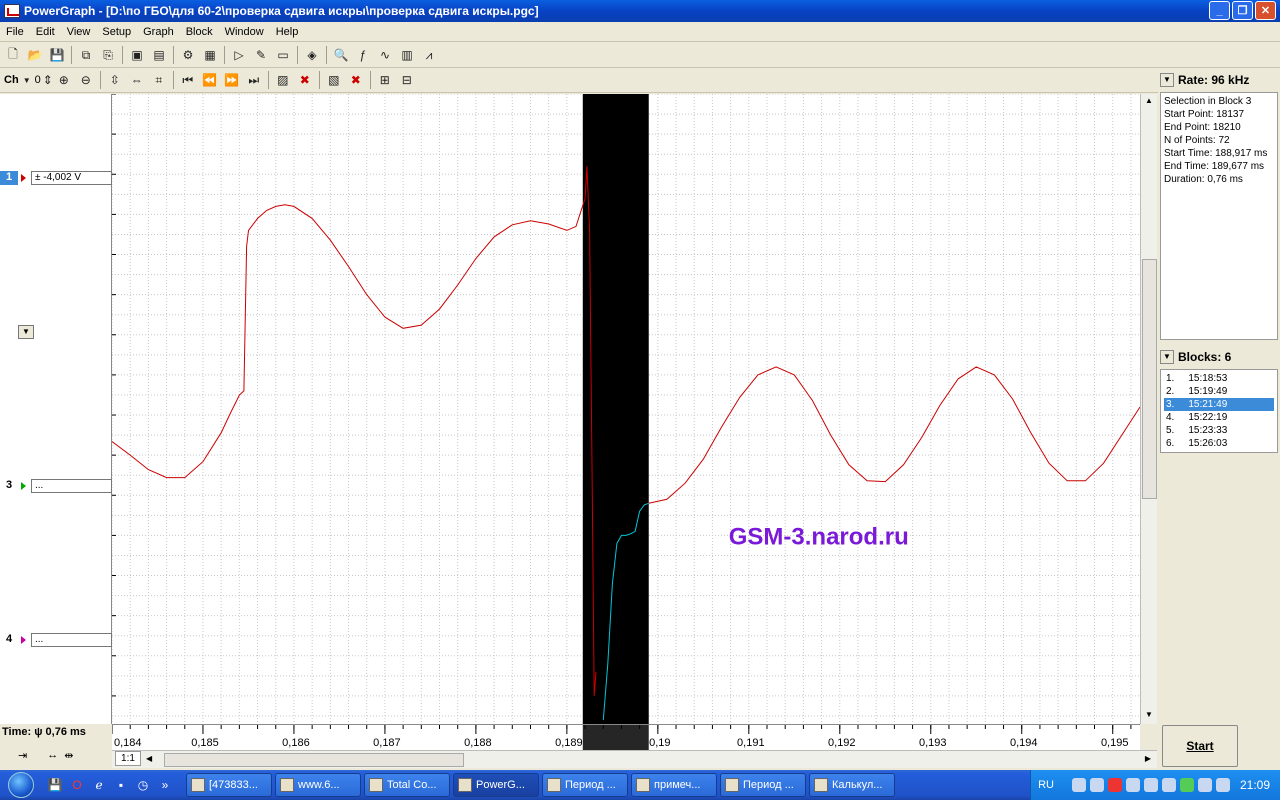 This screenshot has width=1280, height=800. What do you see at coordinates (199, 32) in the screenshot?
I see `menu-block: Block` at bounding box center [199, 32].